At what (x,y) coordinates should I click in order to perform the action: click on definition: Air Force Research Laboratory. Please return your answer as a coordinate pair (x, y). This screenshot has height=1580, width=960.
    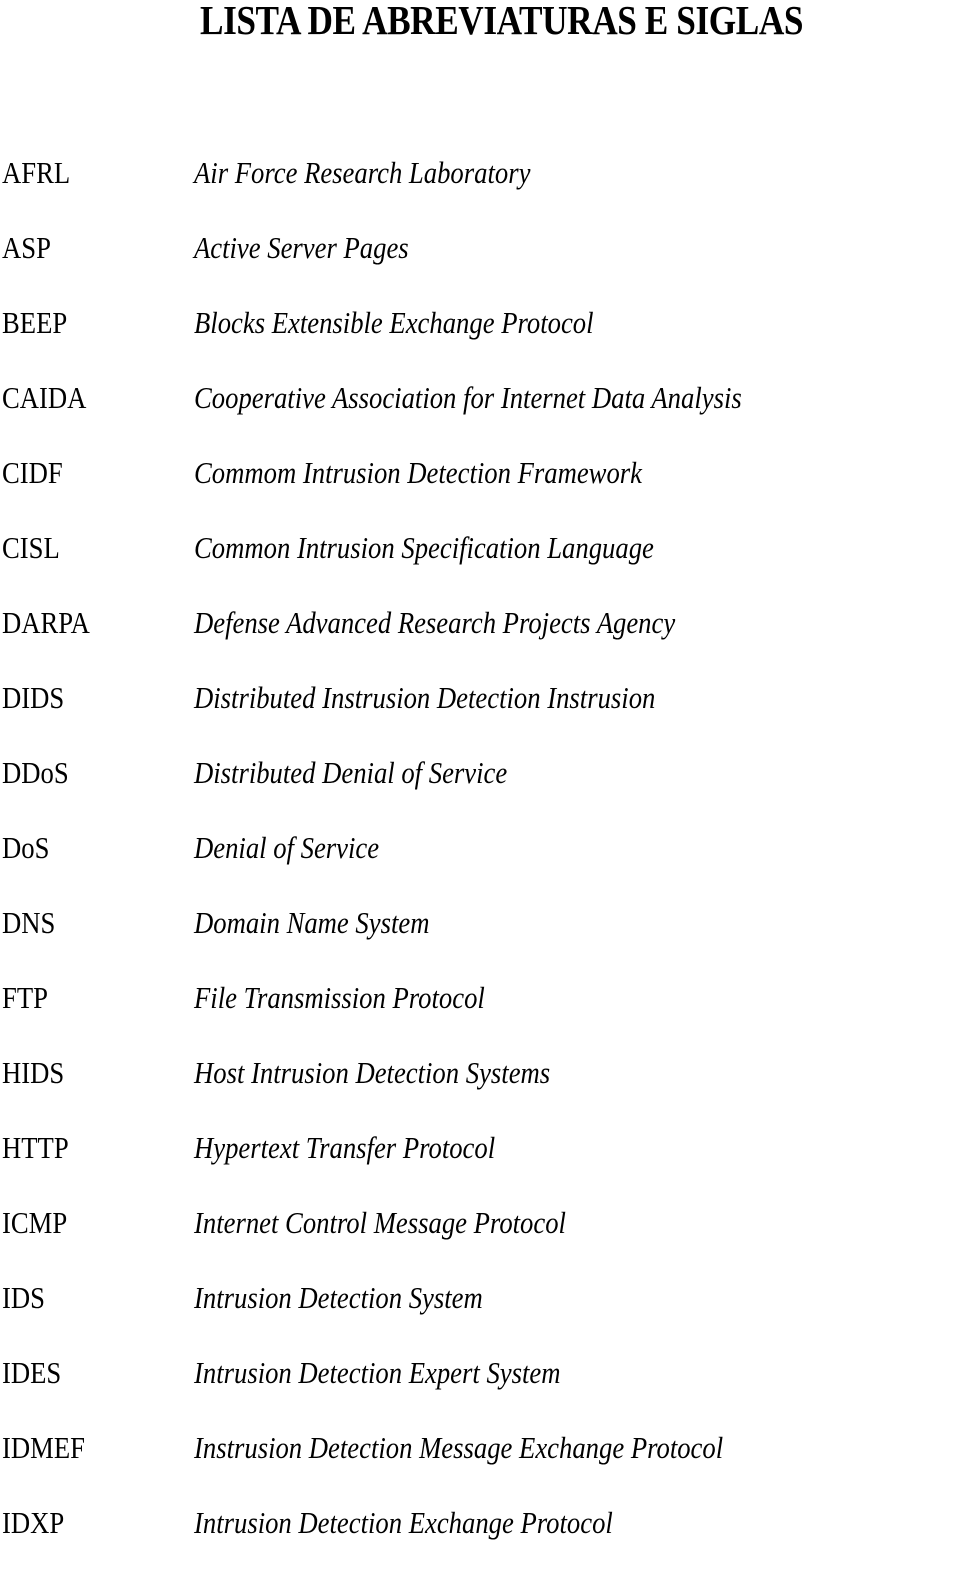
    Looking at the image, I should click on (362, 172).